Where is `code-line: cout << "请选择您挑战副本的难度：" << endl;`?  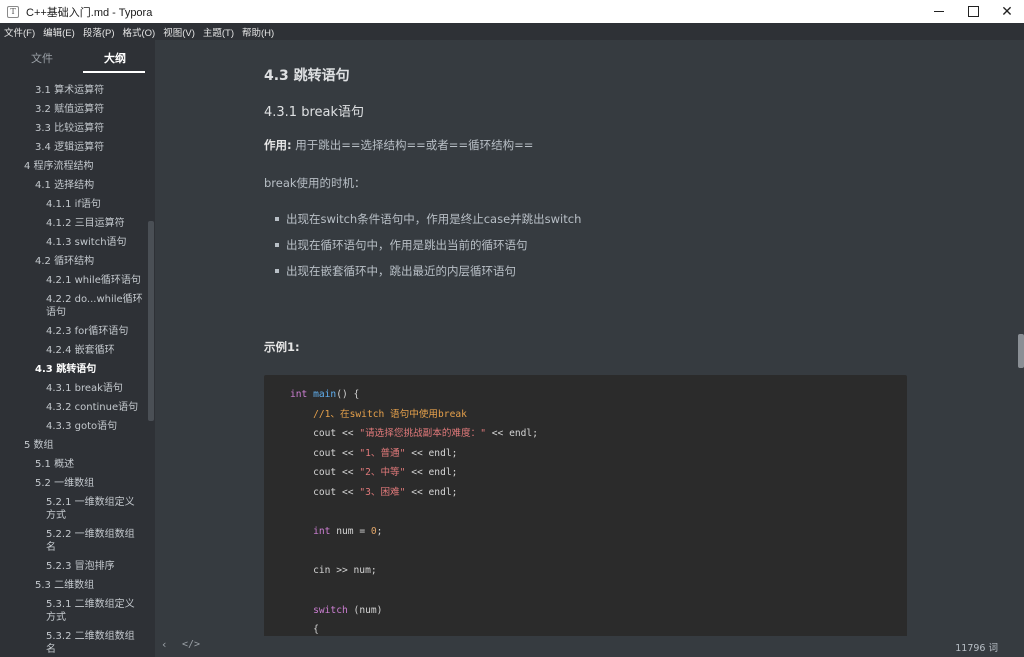
code-line: cout << "请选择您挑战副本的难度：" << endl; is located at coordinates (414, 434).